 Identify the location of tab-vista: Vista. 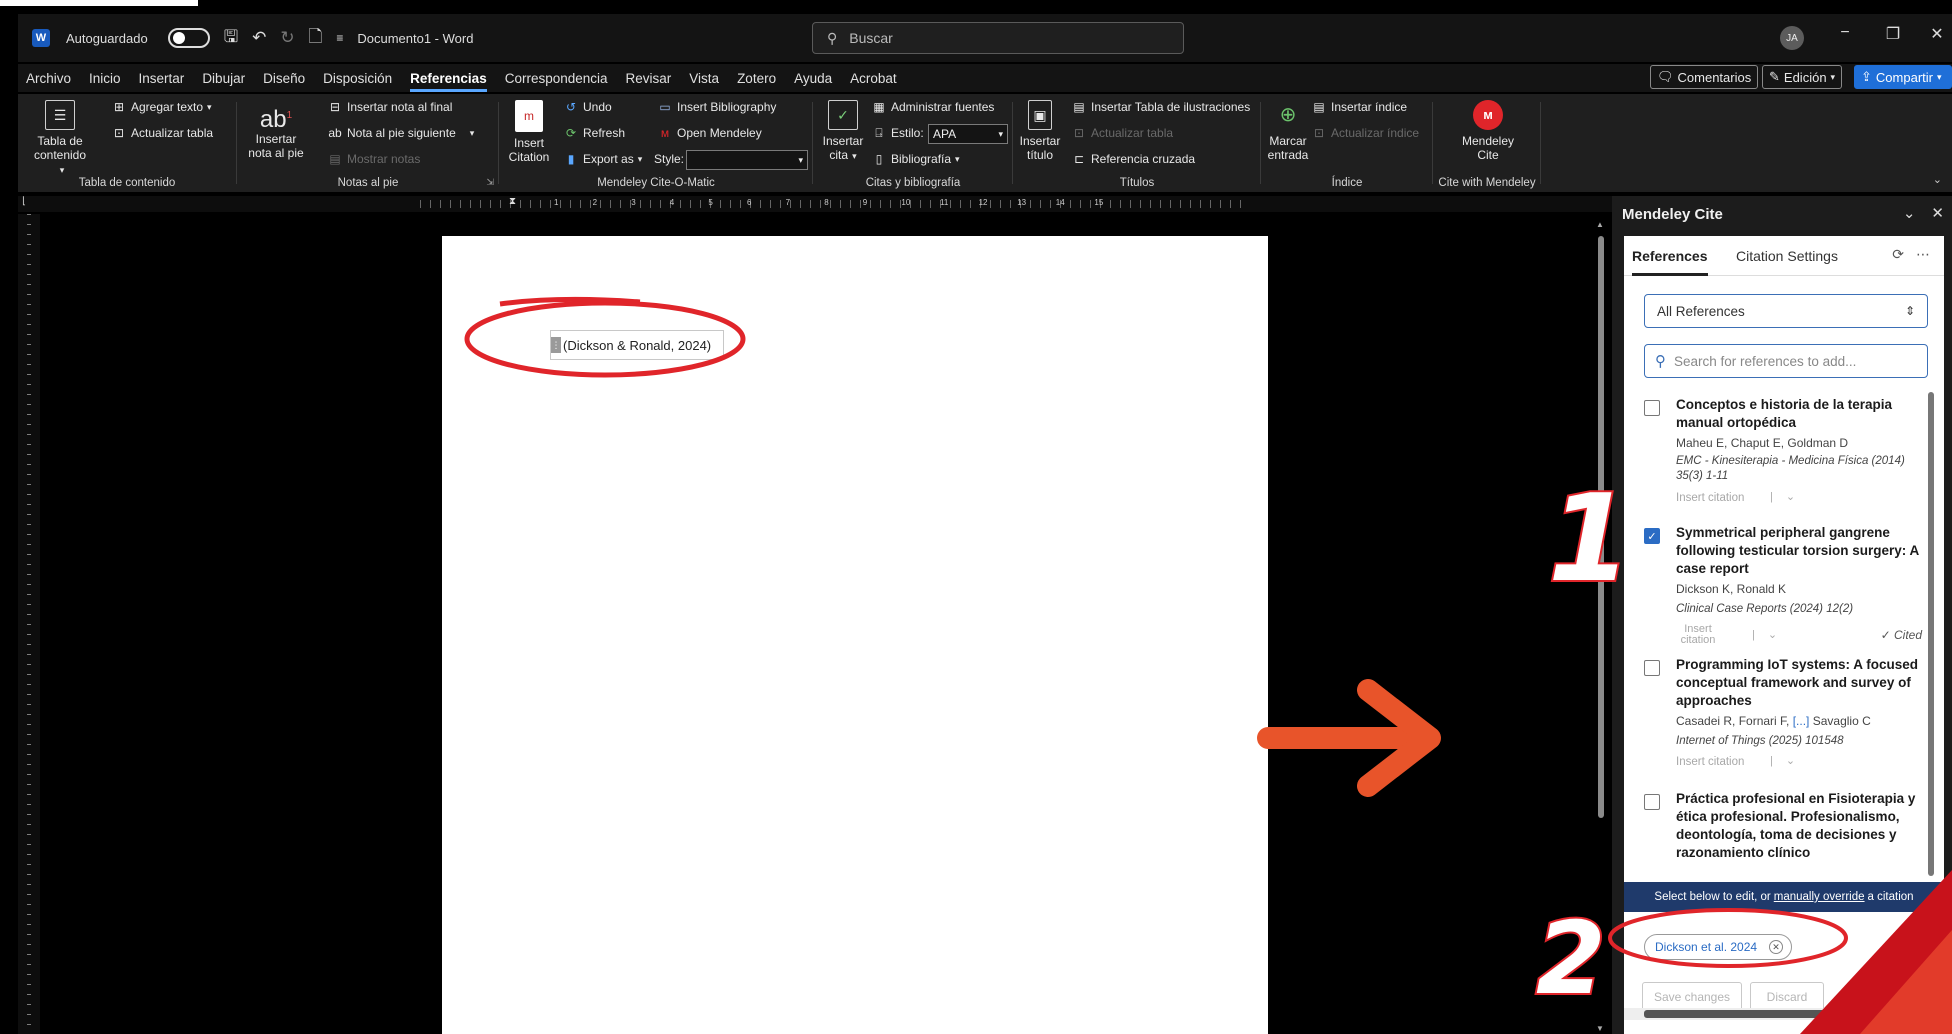
(704, 78).